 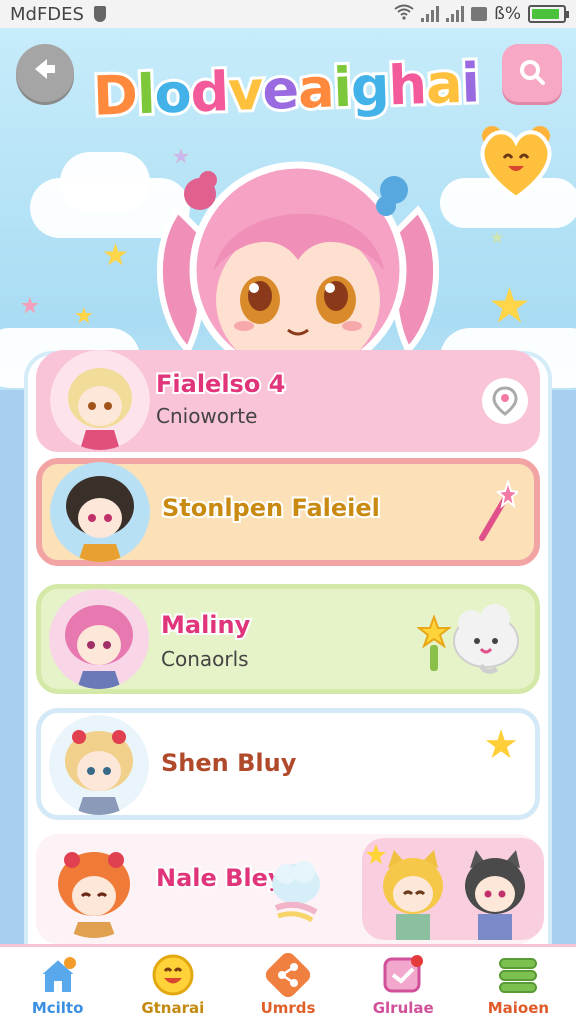 I want to click on list-item: Stonlpen Faleiel, so click(x=288, y=512).